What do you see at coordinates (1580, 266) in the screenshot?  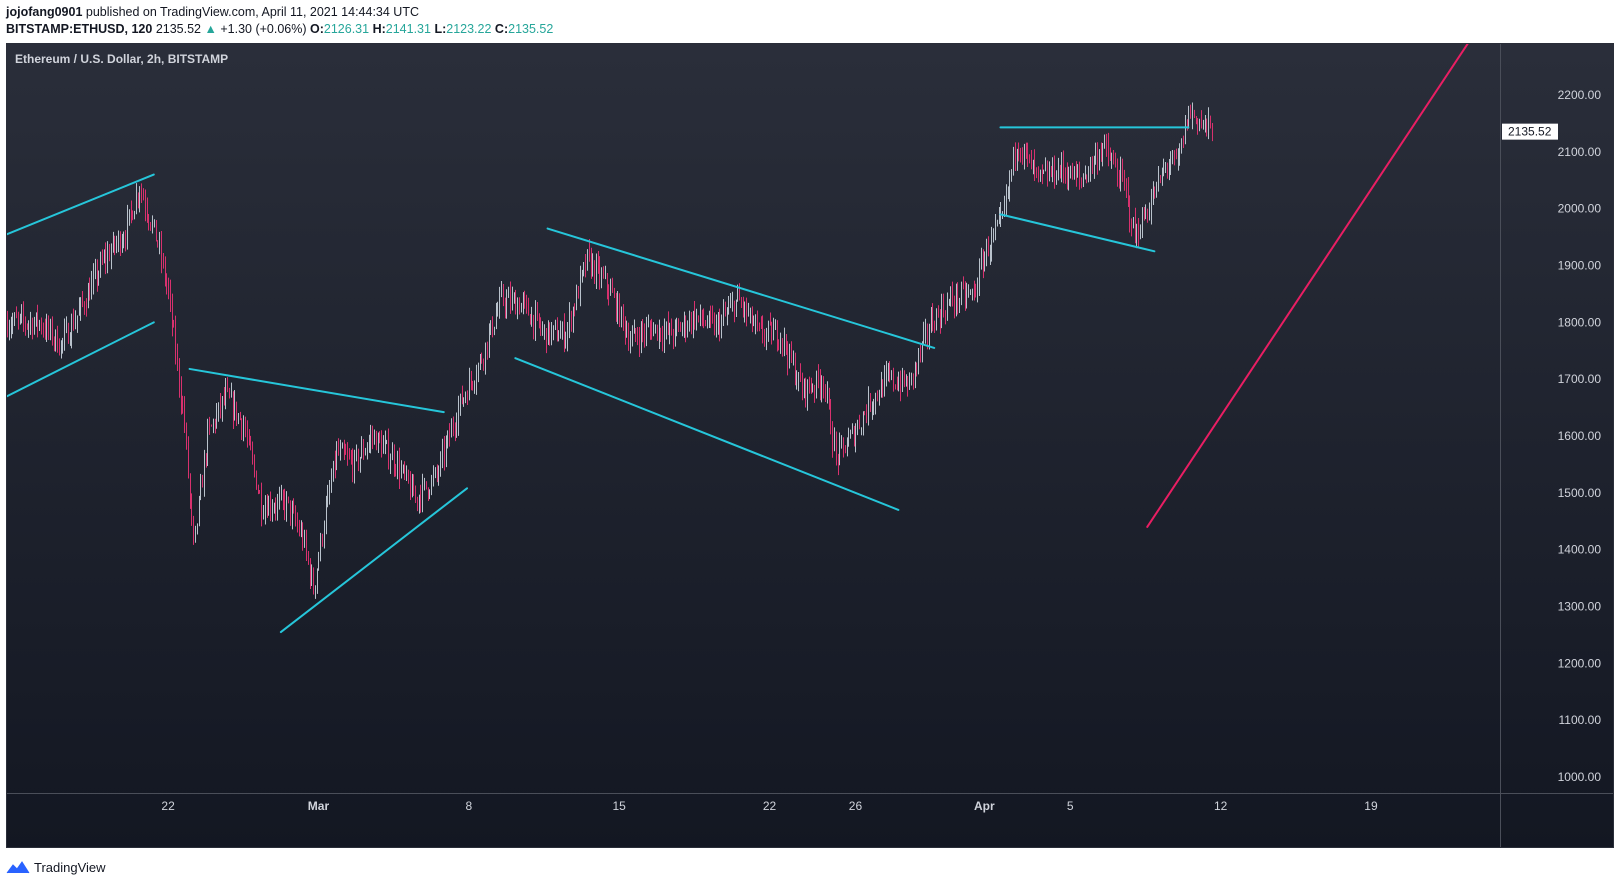 I see `price-tick-label: 1900.00` at bounding box center [1580, 266].